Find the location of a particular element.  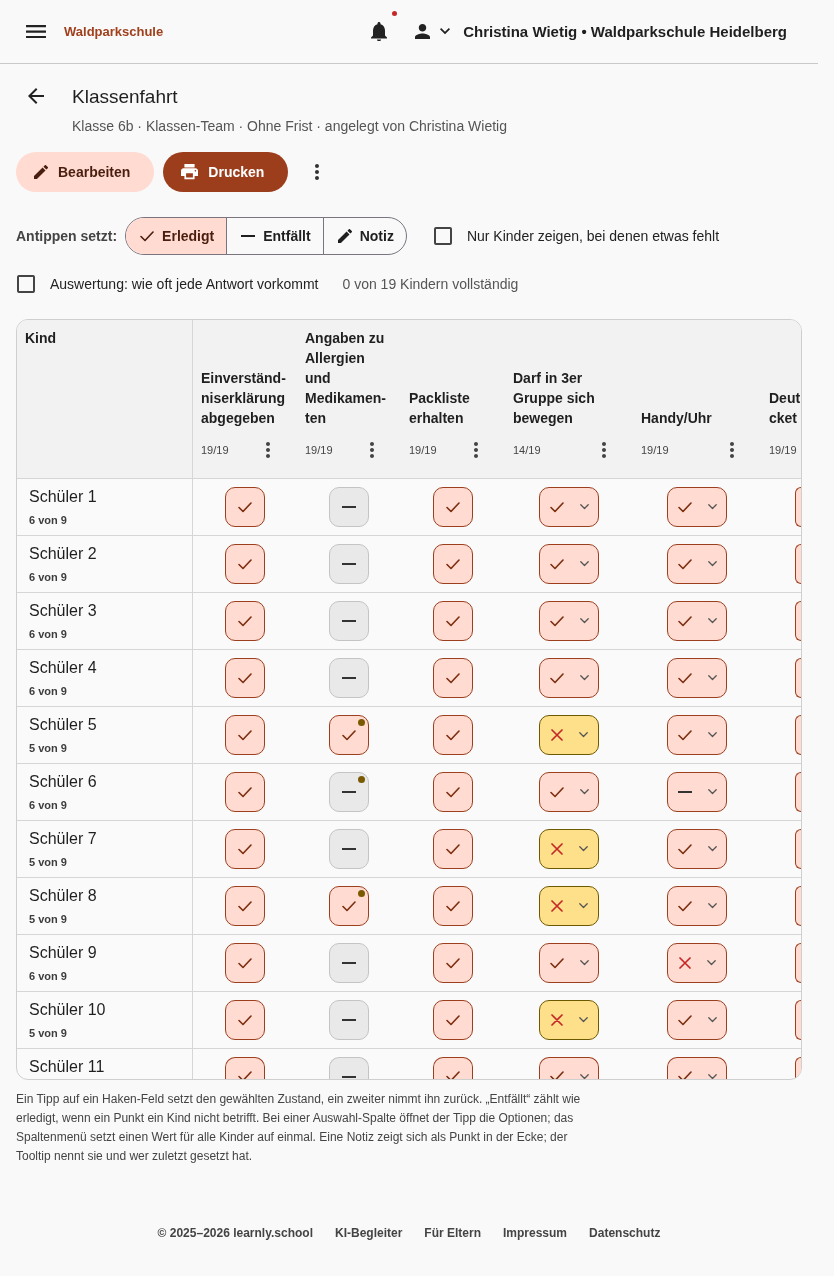

copyright-text: © 2025–2026 learnly.school is located at coordinates (235, 1233).